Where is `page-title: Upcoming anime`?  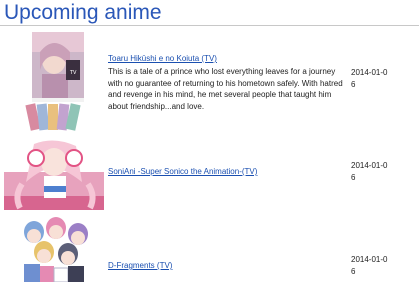 page-title: Upcoming anime is located at coordinates (83, 12).